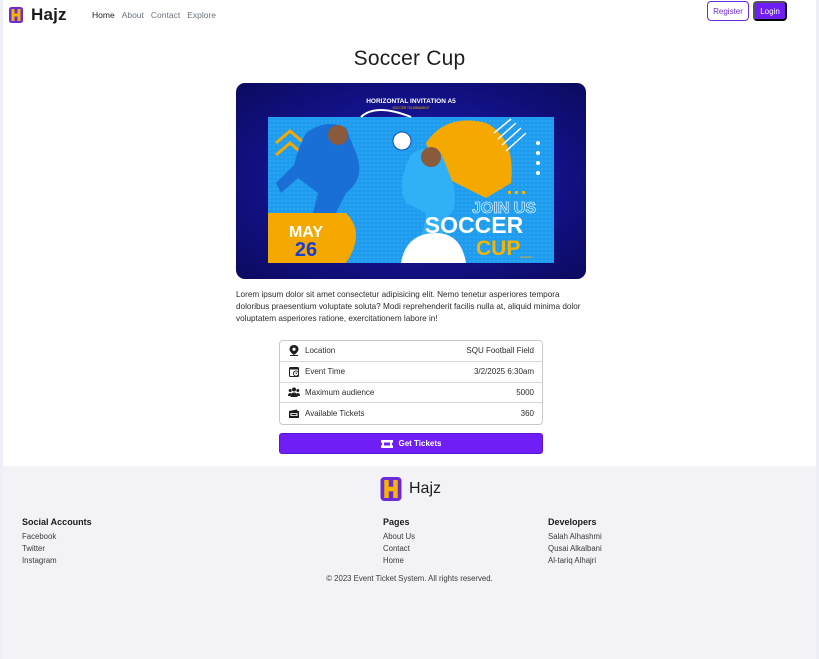 This screenshot has width=819, height=659. Describe the element at coordinates (396, 522) in the screenshot. I see `footer-pages-heading: Pages` at that location.